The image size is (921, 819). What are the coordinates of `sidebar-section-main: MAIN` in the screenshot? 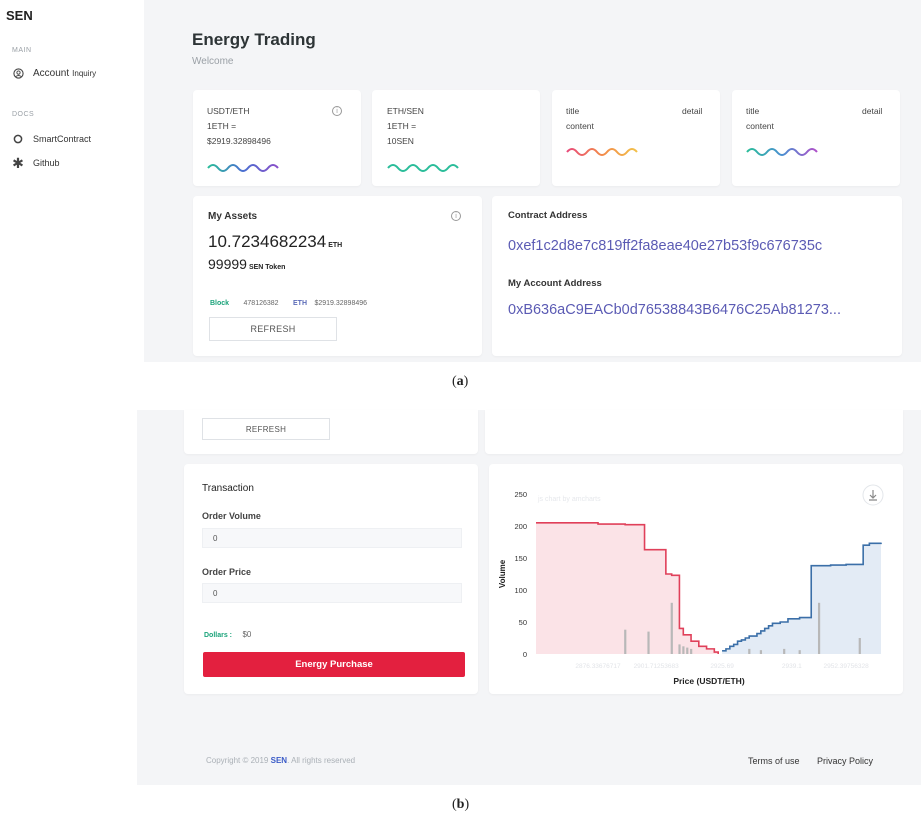 It's located at (22, 50).